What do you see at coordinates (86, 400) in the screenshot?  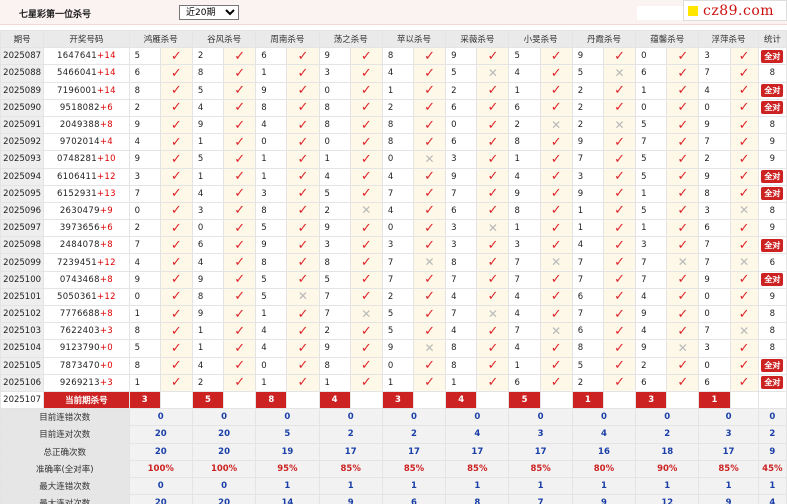 I see `current-label: 当前期杀号` at bounding box center [86, 400].